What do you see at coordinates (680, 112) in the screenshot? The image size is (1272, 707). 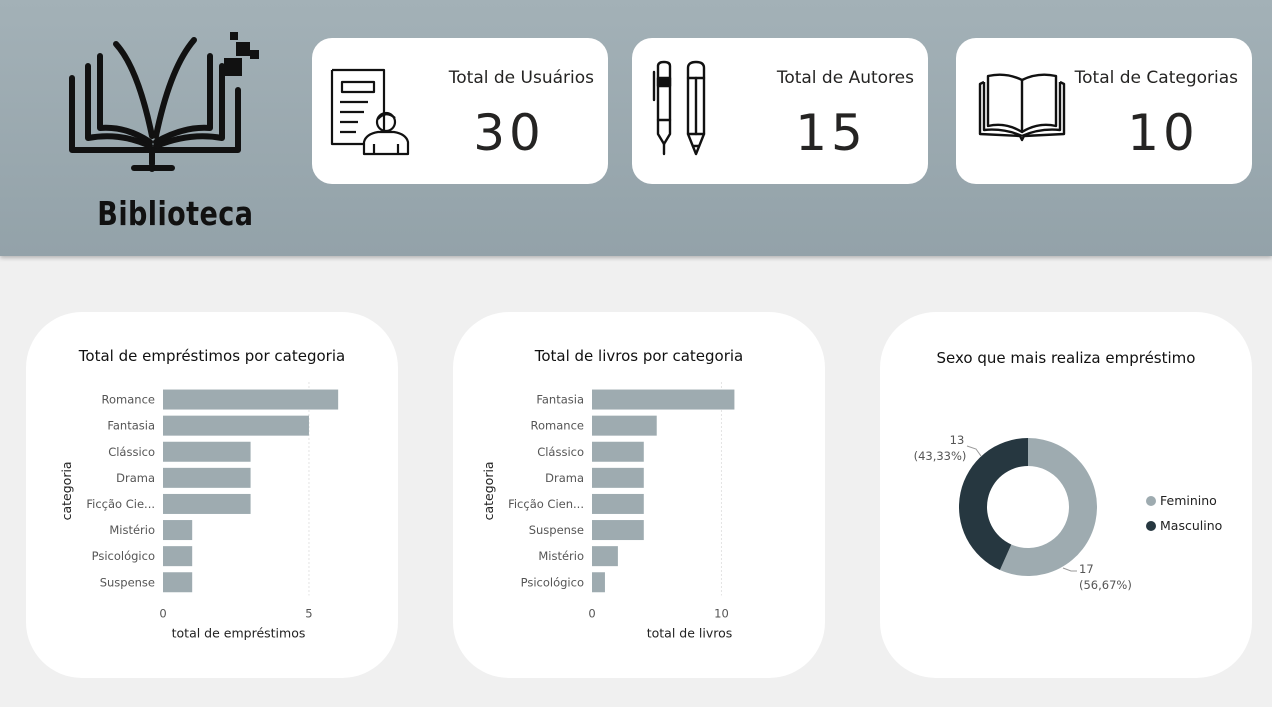 I see `pen-pencil-icon` at bounding box center [680, 112].